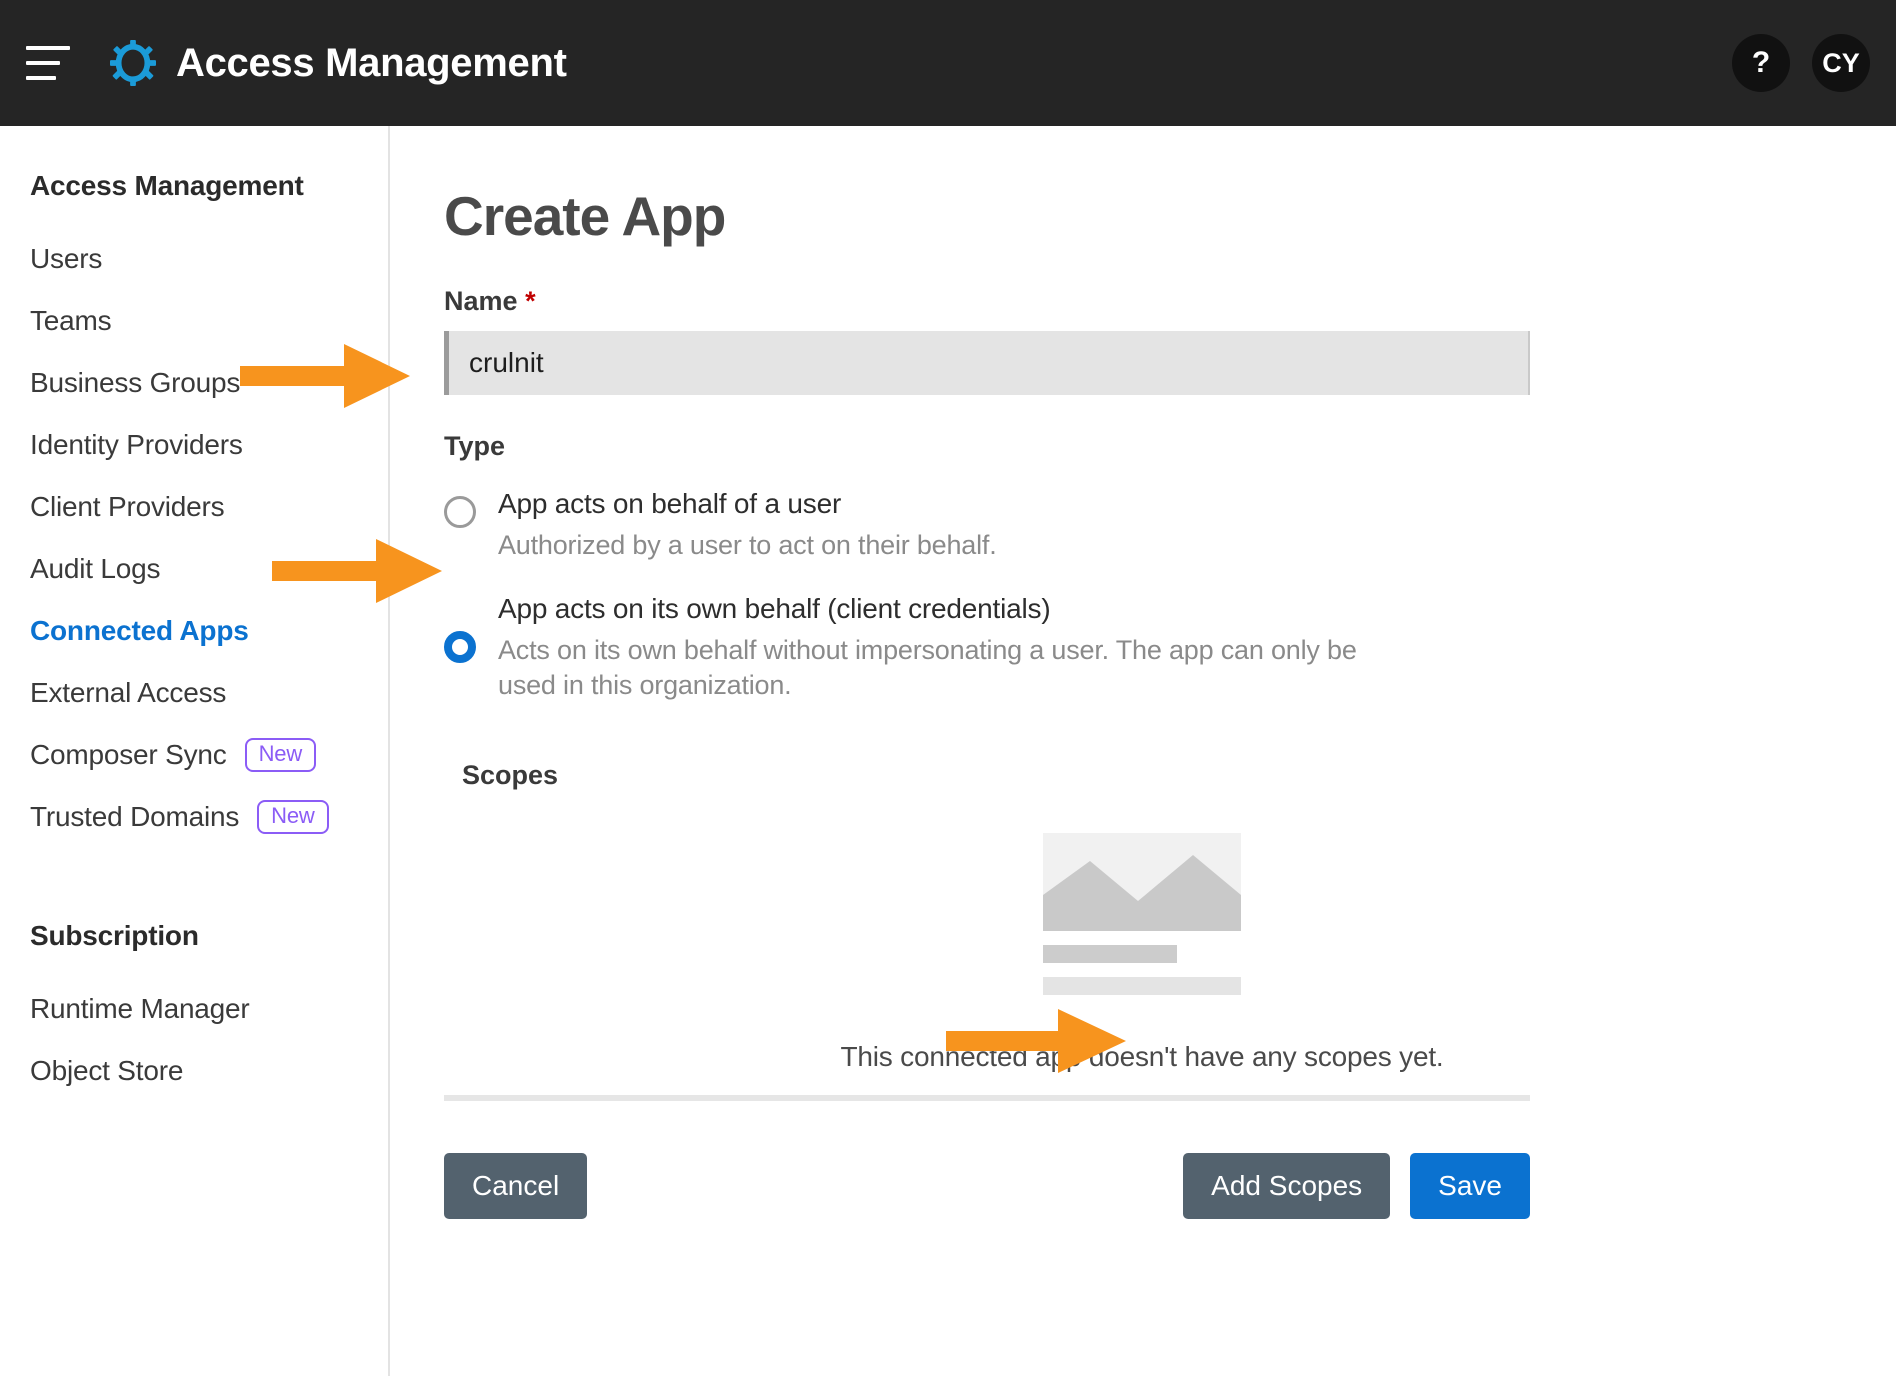 The width and height of the screenshot is (1896, 1376). What do you see at coordinates (510, 775) in the screenshot?
I see `scopes-section-label: Scopes` at bounding box center [510, 775].